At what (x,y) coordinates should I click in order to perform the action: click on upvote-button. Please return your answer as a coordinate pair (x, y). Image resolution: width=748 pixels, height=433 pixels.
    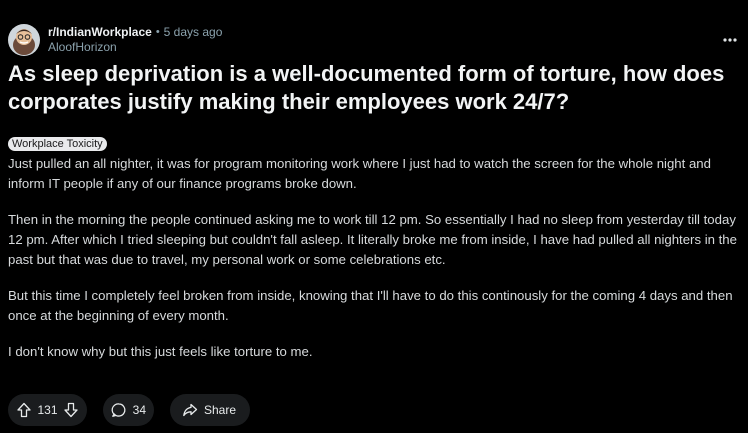
    Looking at the image, I should click on (24, 410).